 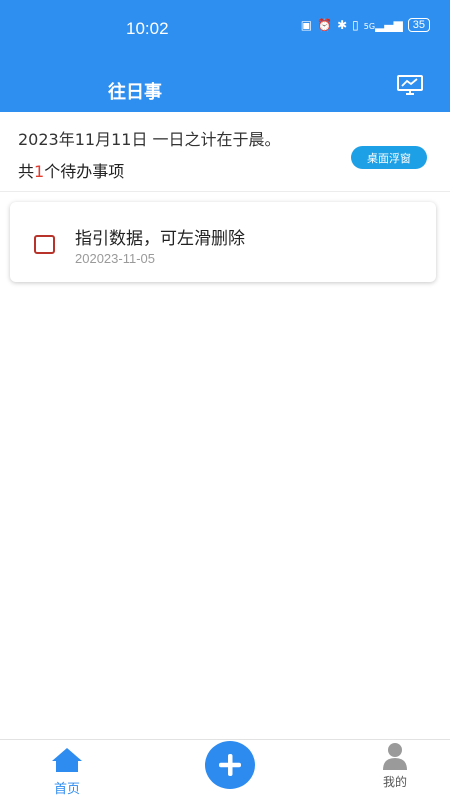 I want to click on home-icon, so click(x=67, y=760).